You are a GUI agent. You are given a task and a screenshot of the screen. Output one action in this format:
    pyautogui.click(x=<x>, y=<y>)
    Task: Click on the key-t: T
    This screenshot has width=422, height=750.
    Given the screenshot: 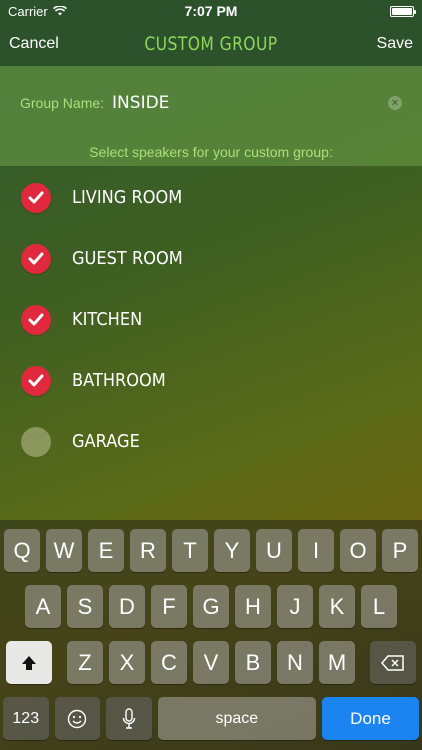 What is the action you would take?
    pyautogui.click(x=190, y=550)
    